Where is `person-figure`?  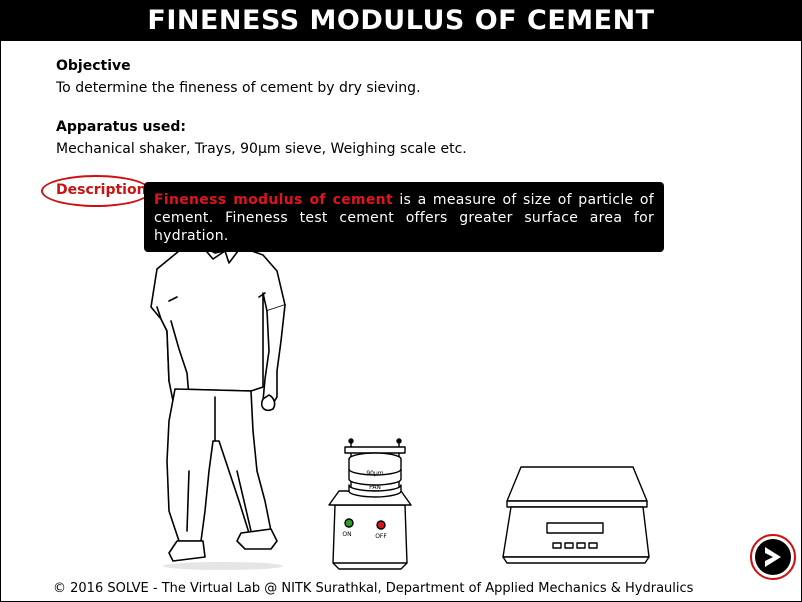
person-figure is located at coordinates (218, 396).